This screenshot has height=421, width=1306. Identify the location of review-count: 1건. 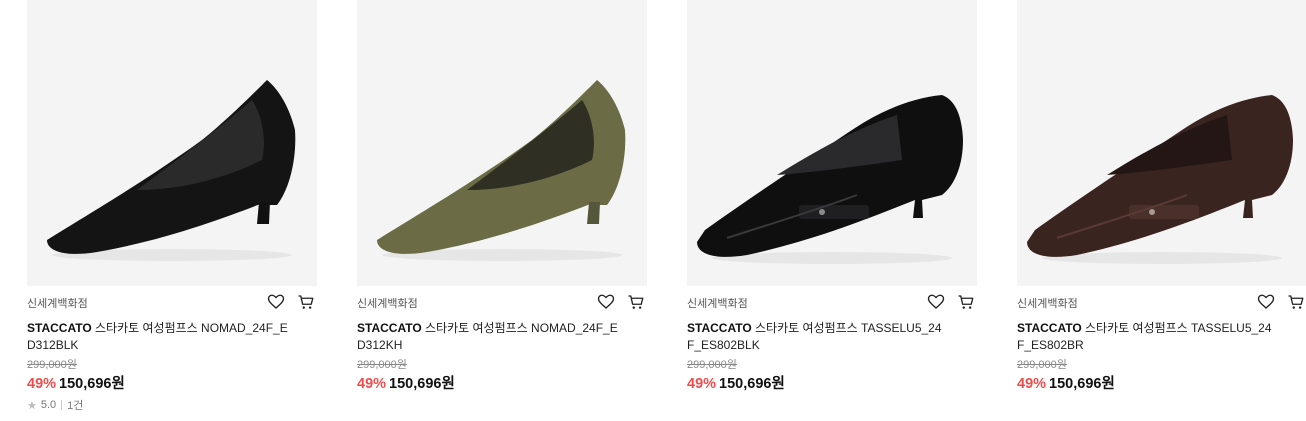
(75, 406).